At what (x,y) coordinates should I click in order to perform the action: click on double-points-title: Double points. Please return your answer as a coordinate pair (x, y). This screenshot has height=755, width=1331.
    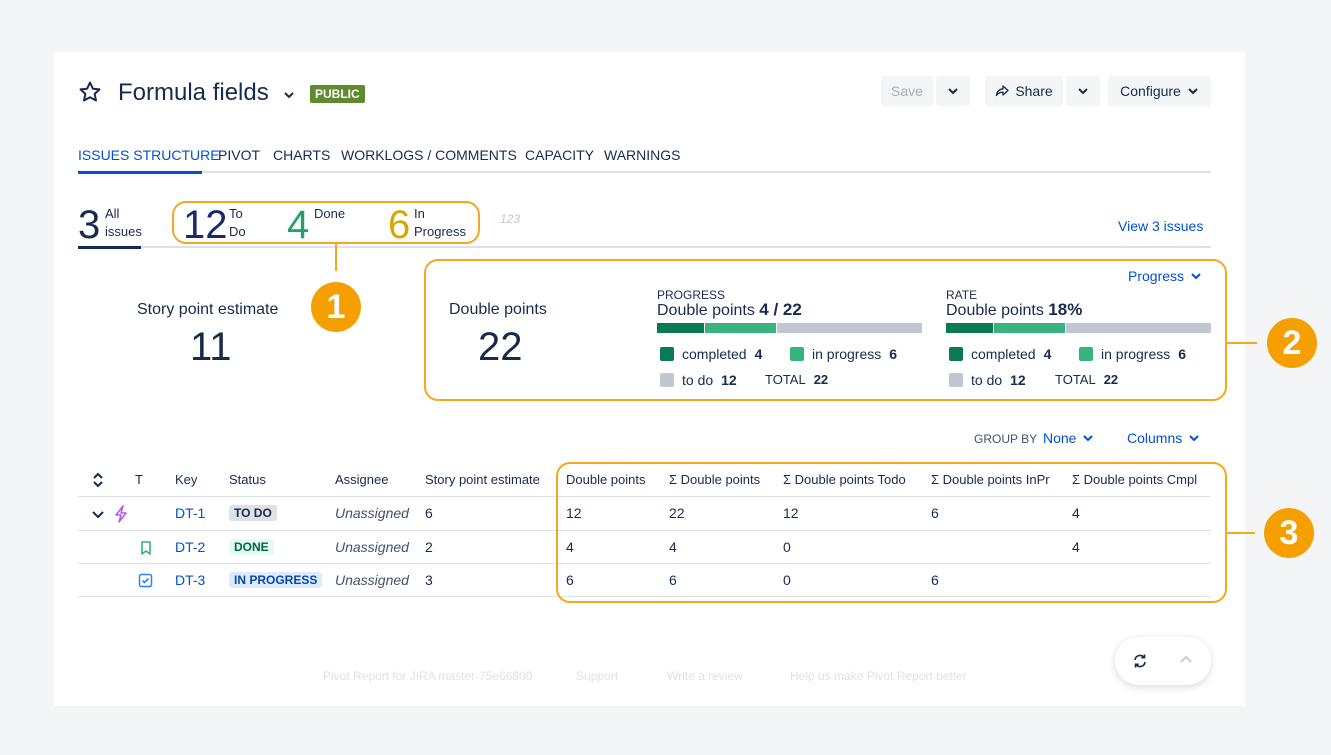
    Looking at the image, I should click on (498, 309).